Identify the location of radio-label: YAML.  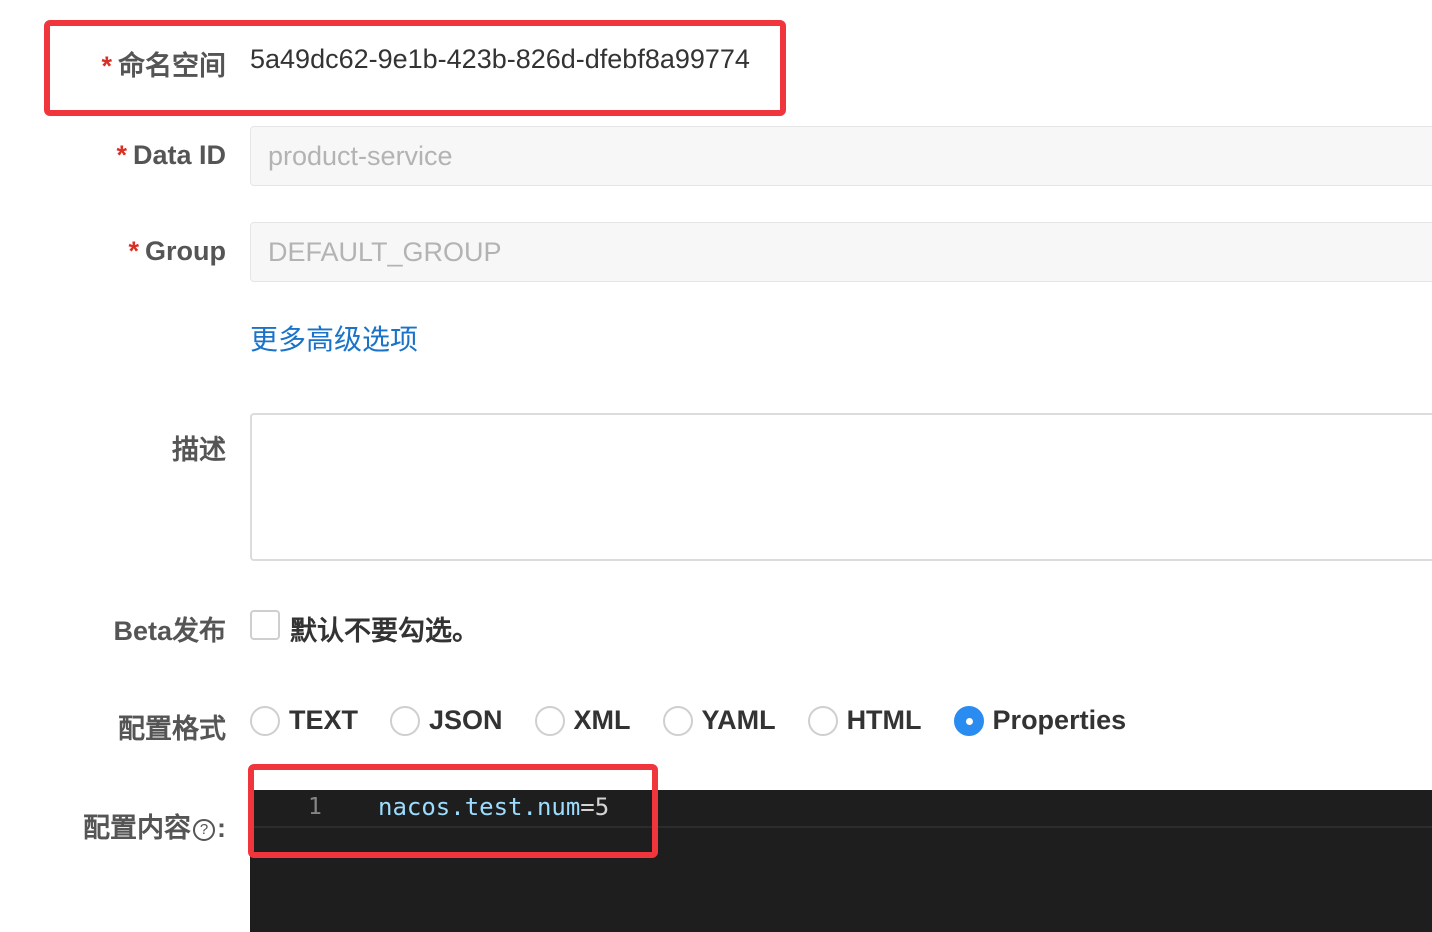
(738, 720).